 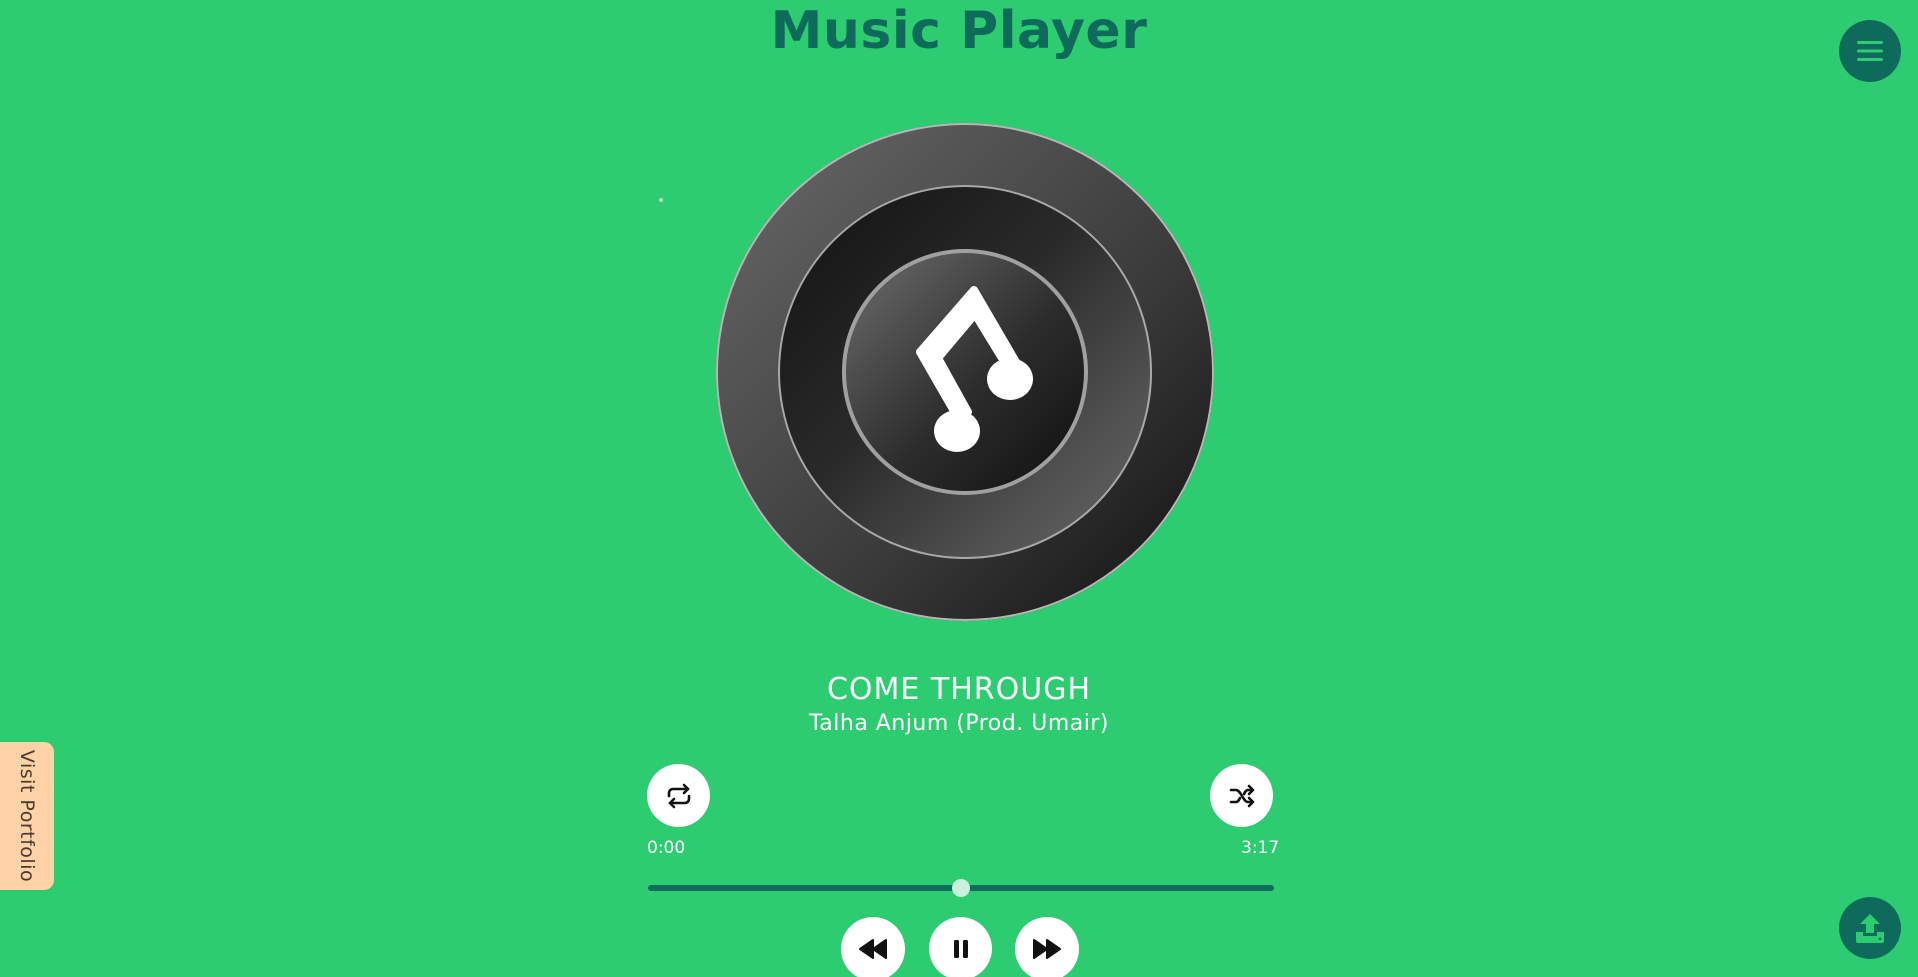 I want to click on visit-portfolio-label: Visit Portfolio, so click(x=27, y=816).